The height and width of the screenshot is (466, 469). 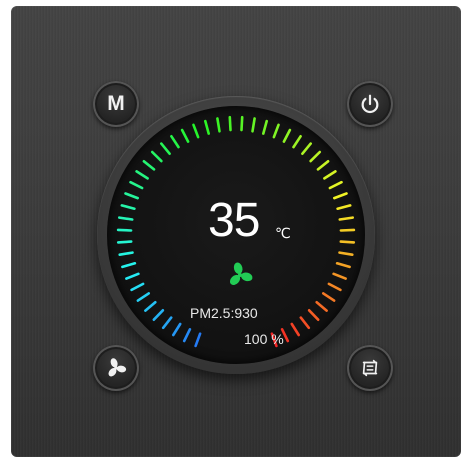 I want to click on temperature-unit: ℃, so click(x=283, y=234).